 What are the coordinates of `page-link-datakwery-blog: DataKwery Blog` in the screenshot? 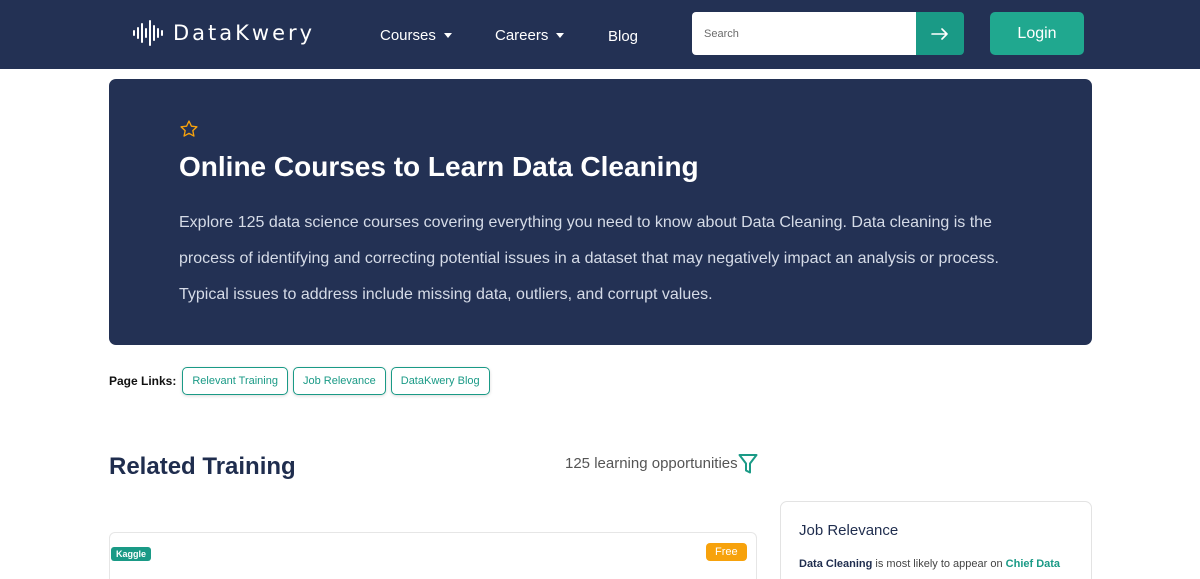 It's located at (440, 381).